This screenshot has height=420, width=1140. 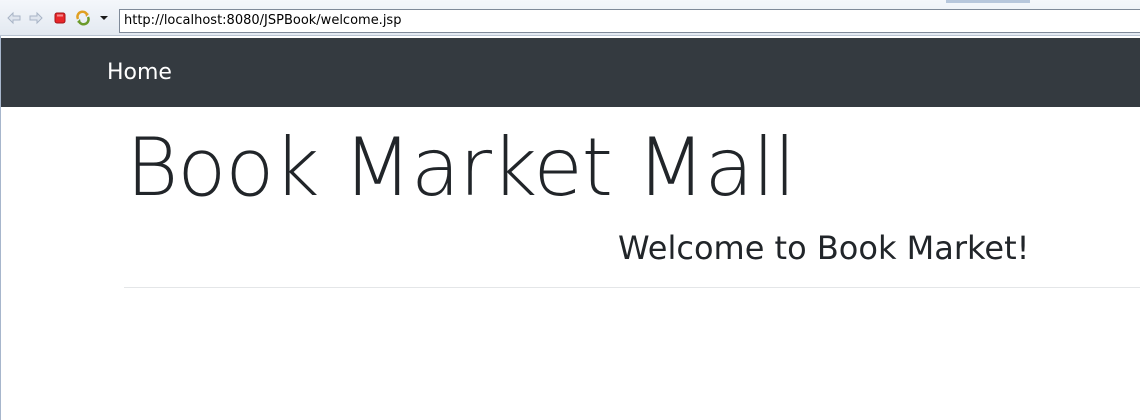 I want to click on nav-home-link: Home, so click(x=139, y=73).